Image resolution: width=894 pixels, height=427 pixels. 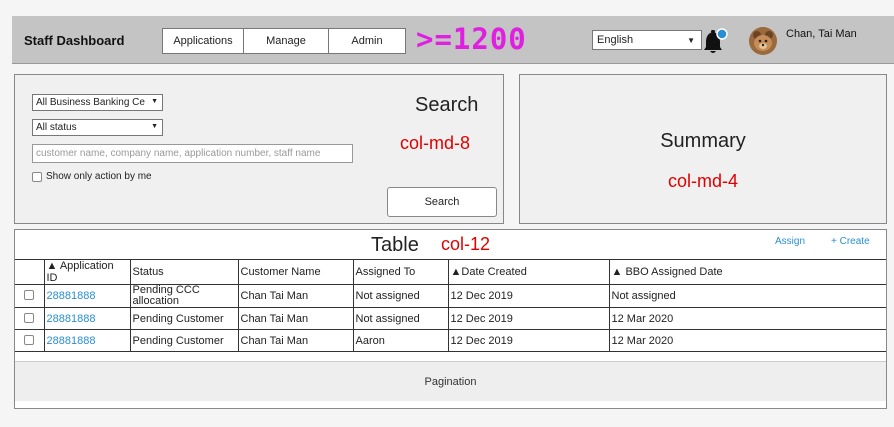 I want to click on table-col-label: col-12, so click(x=466, y=244).